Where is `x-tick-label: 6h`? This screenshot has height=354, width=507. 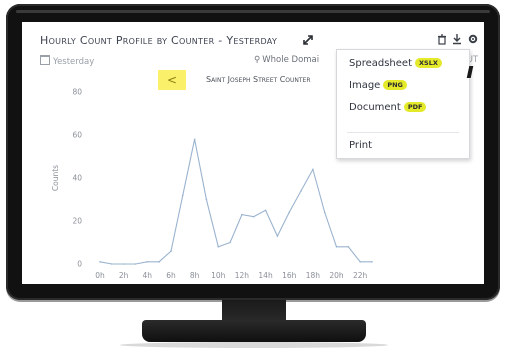 x-tick-label: 6h is located at coordinates (171, 275).